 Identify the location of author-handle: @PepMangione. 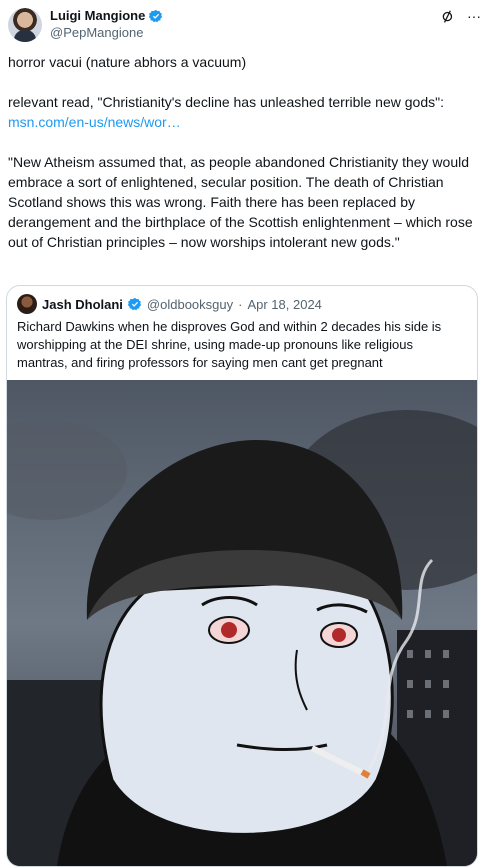
(96, 32).